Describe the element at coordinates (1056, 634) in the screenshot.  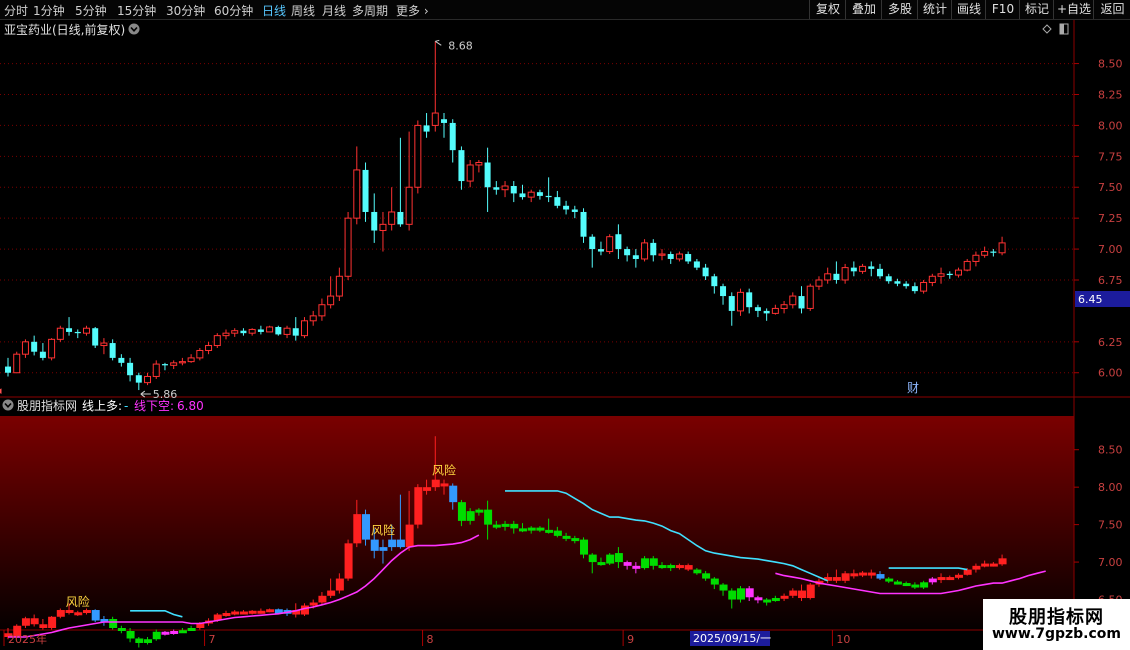
I see `watermark-url: www.7gpzb.com` at that location.